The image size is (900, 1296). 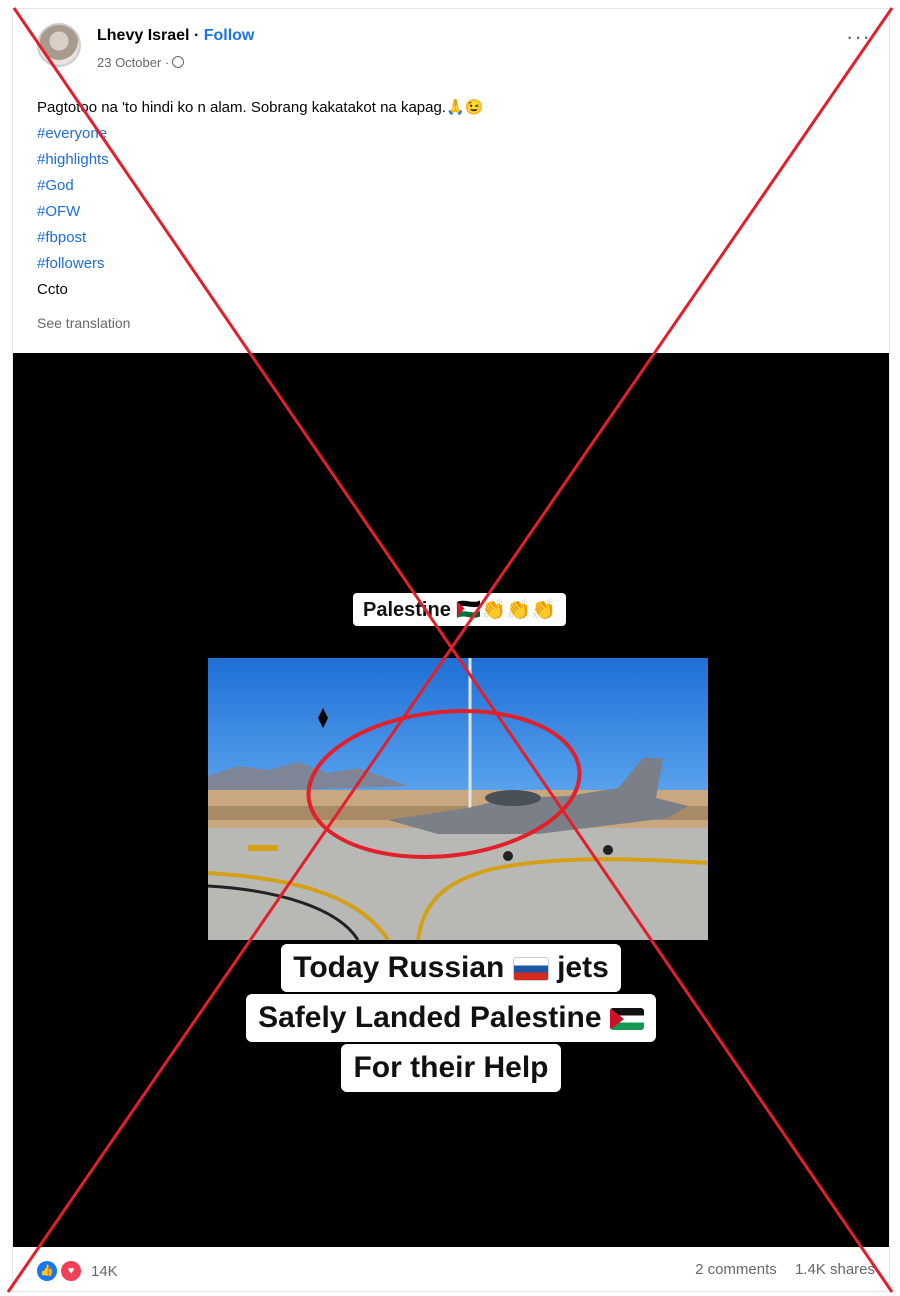 What do you see at coordinates (178, 62) in the screenshot?
I see `globe-icon` at bounding box center [178, 62].